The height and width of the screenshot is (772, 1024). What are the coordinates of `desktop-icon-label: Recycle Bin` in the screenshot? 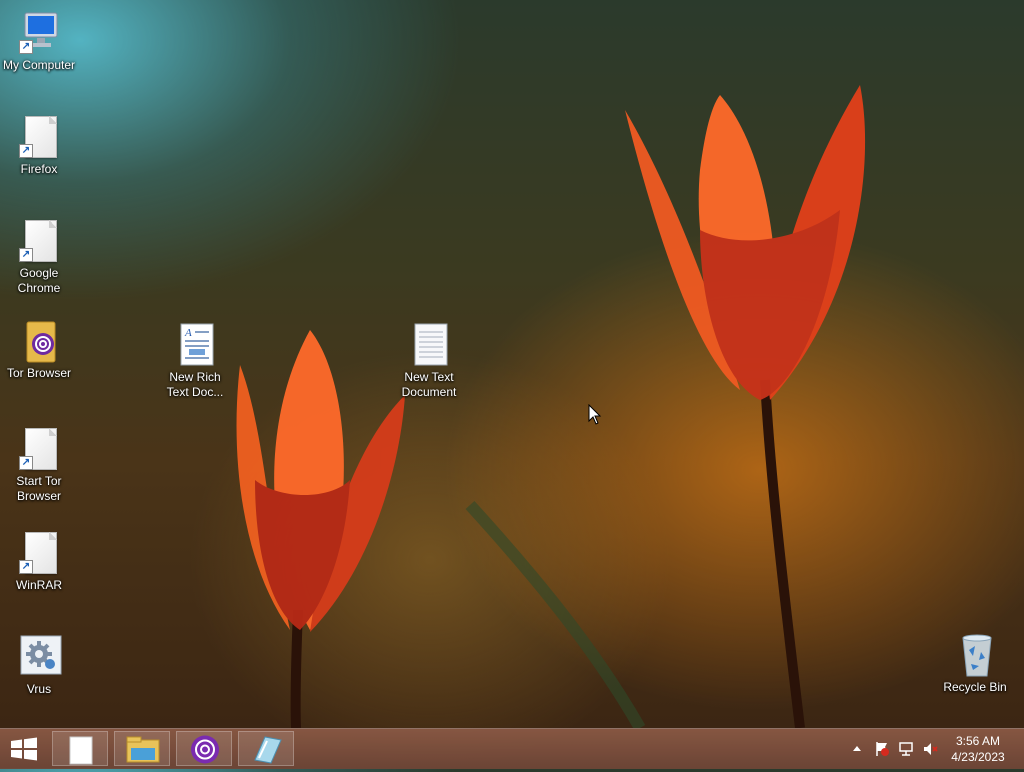 It's located at (975, 687).